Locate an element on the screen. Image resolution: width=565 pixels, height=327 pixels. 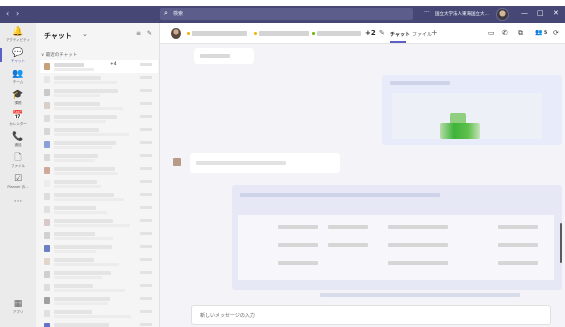
back-arrow-icon: ‹ is located at coordinates (7, 13).